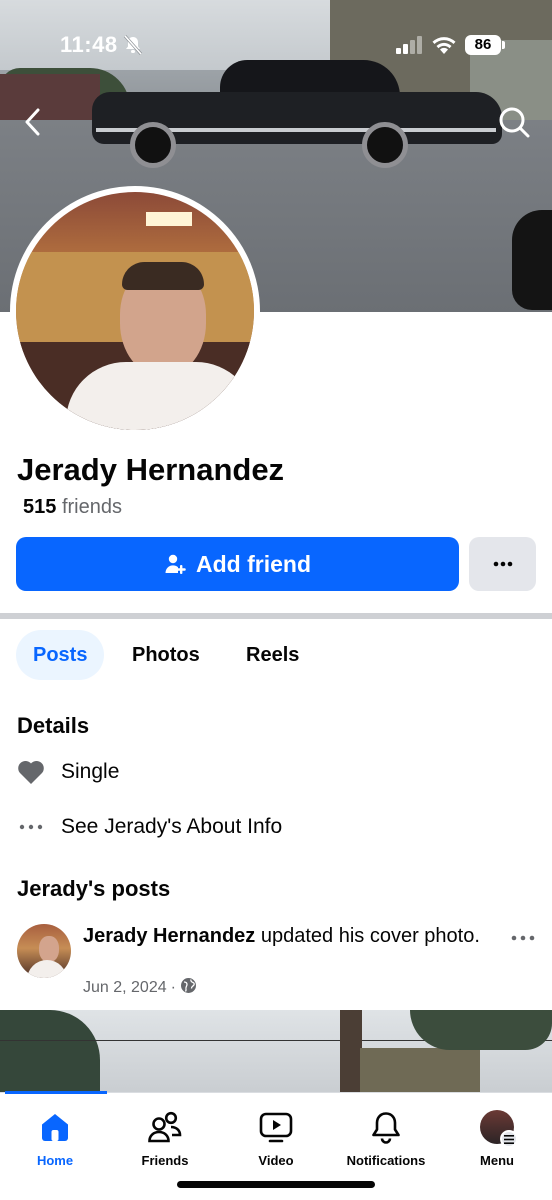 This screenshot has height=1200, width=552. I want to click on nav-friends: Friends, so click(165, 1137).